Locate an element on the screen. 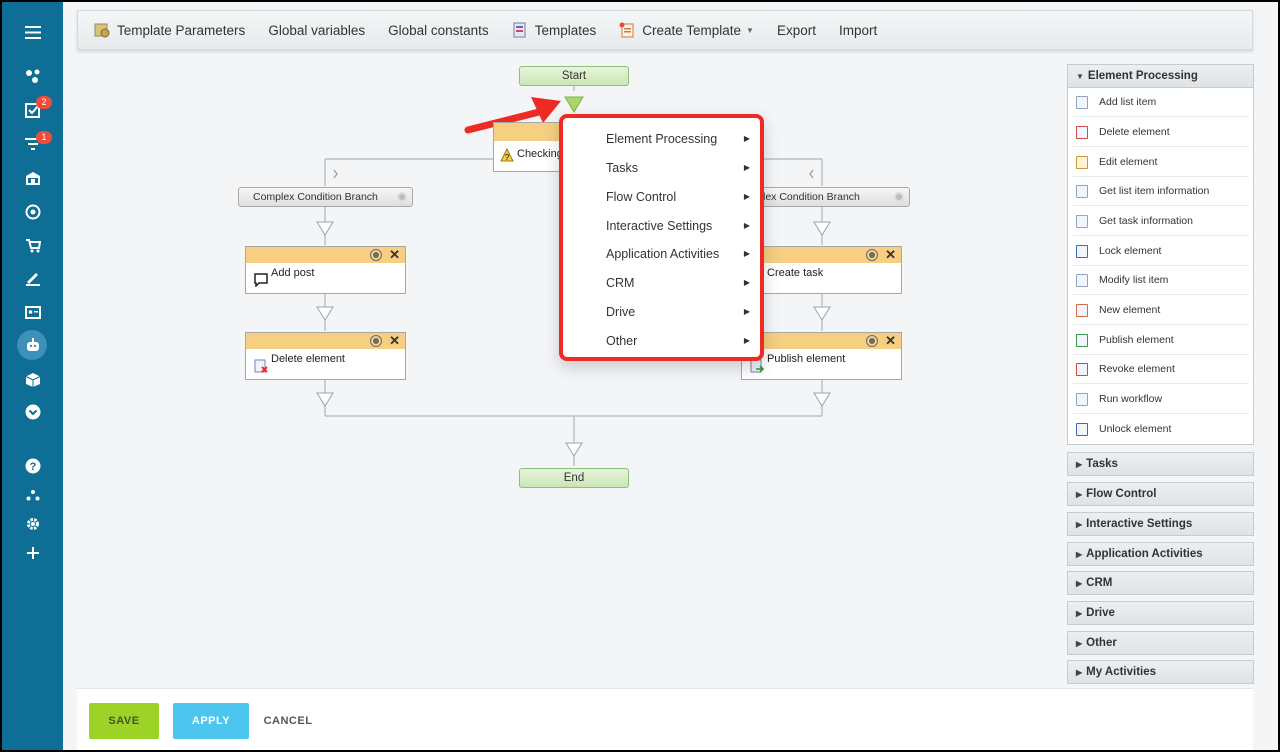 Image resolution: width=1280 pixels, height=752 pixels. activity-publish-element: ✕ Publish element is located at coordinates (821, 356).